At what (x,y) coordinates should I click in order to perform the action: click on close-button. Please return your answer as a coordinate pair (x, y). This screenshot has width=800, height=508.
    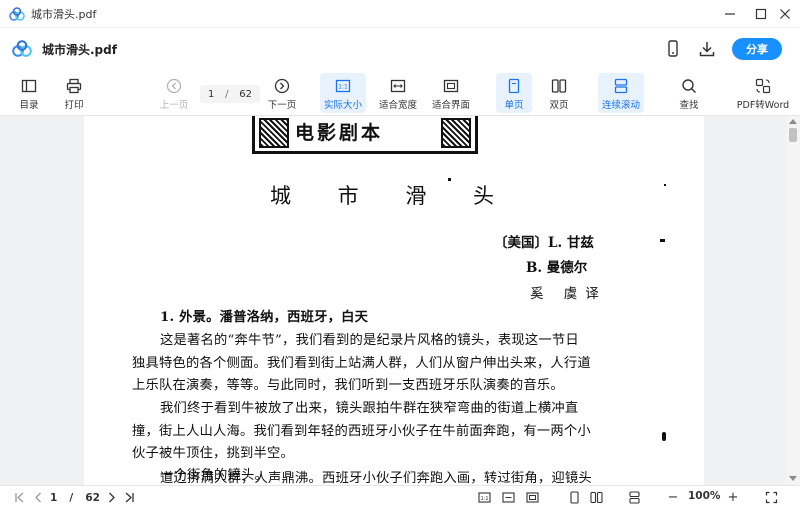
    Looking at the image, I should click on (785, 14).